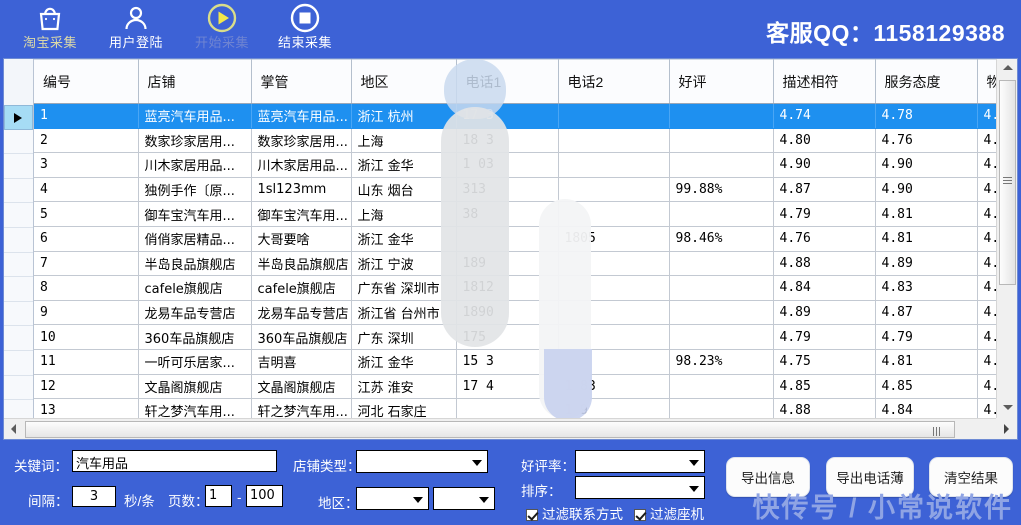 The image size is (1021, 525). What do you see at coordinates (86, 165) in the screenshot?
I see `cell-id: 3` at bounding box center [86, 165].